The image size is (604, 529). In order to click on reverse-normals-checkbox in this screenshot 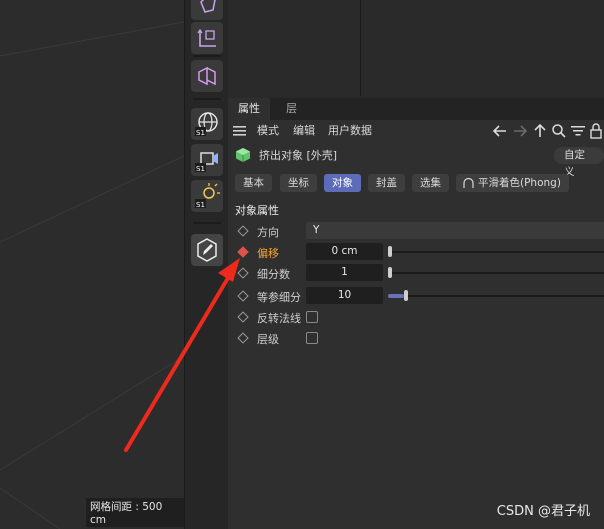, I will do `click(312, 317)`.